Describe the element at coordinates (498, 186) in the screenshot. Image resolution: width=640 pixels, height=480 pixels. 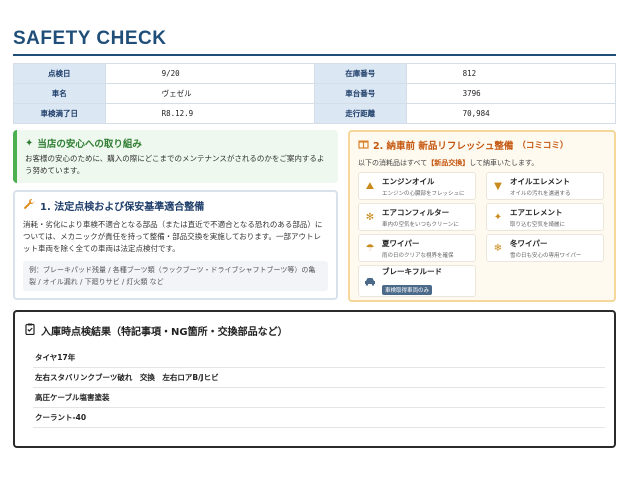
I see `filter-icon: ▼` at that location.